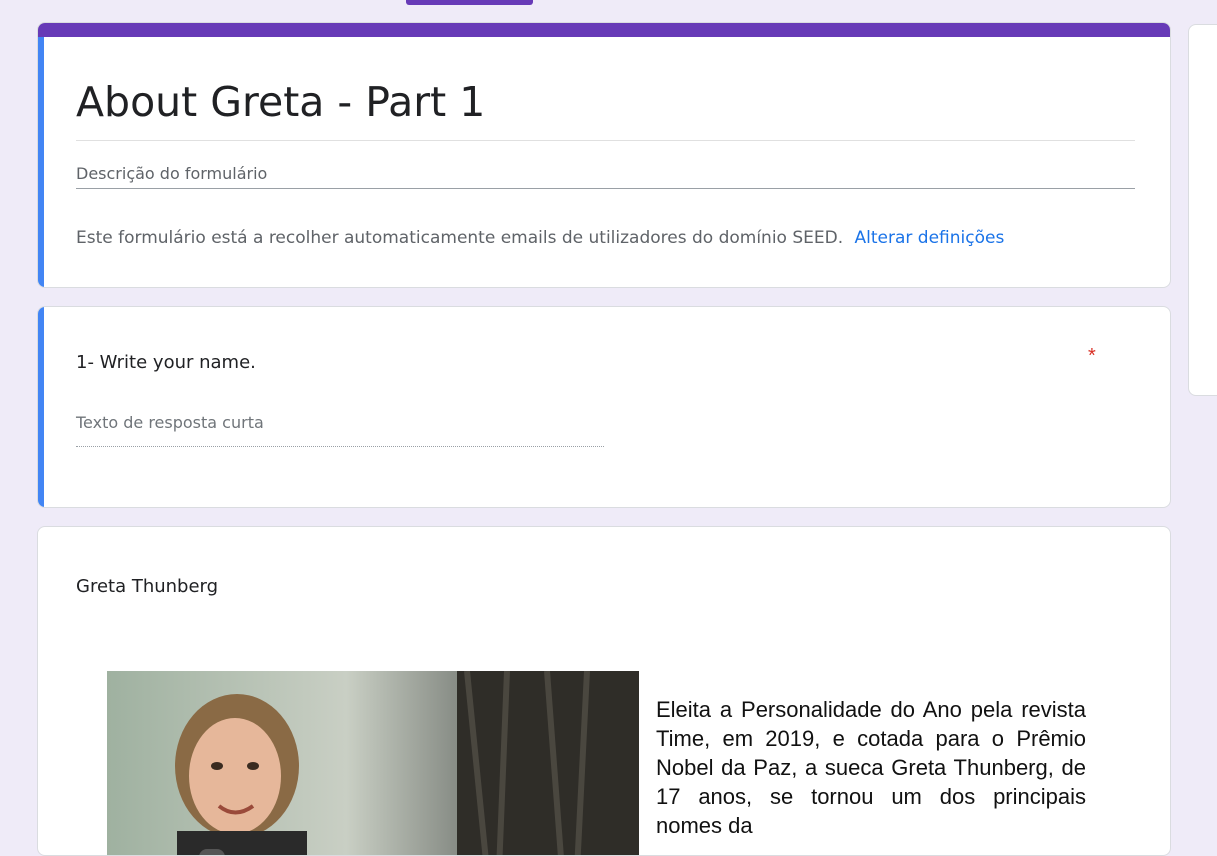  Describe the element at coordinates (605, 188) in the screenshot. I see `description-underline` at that location.